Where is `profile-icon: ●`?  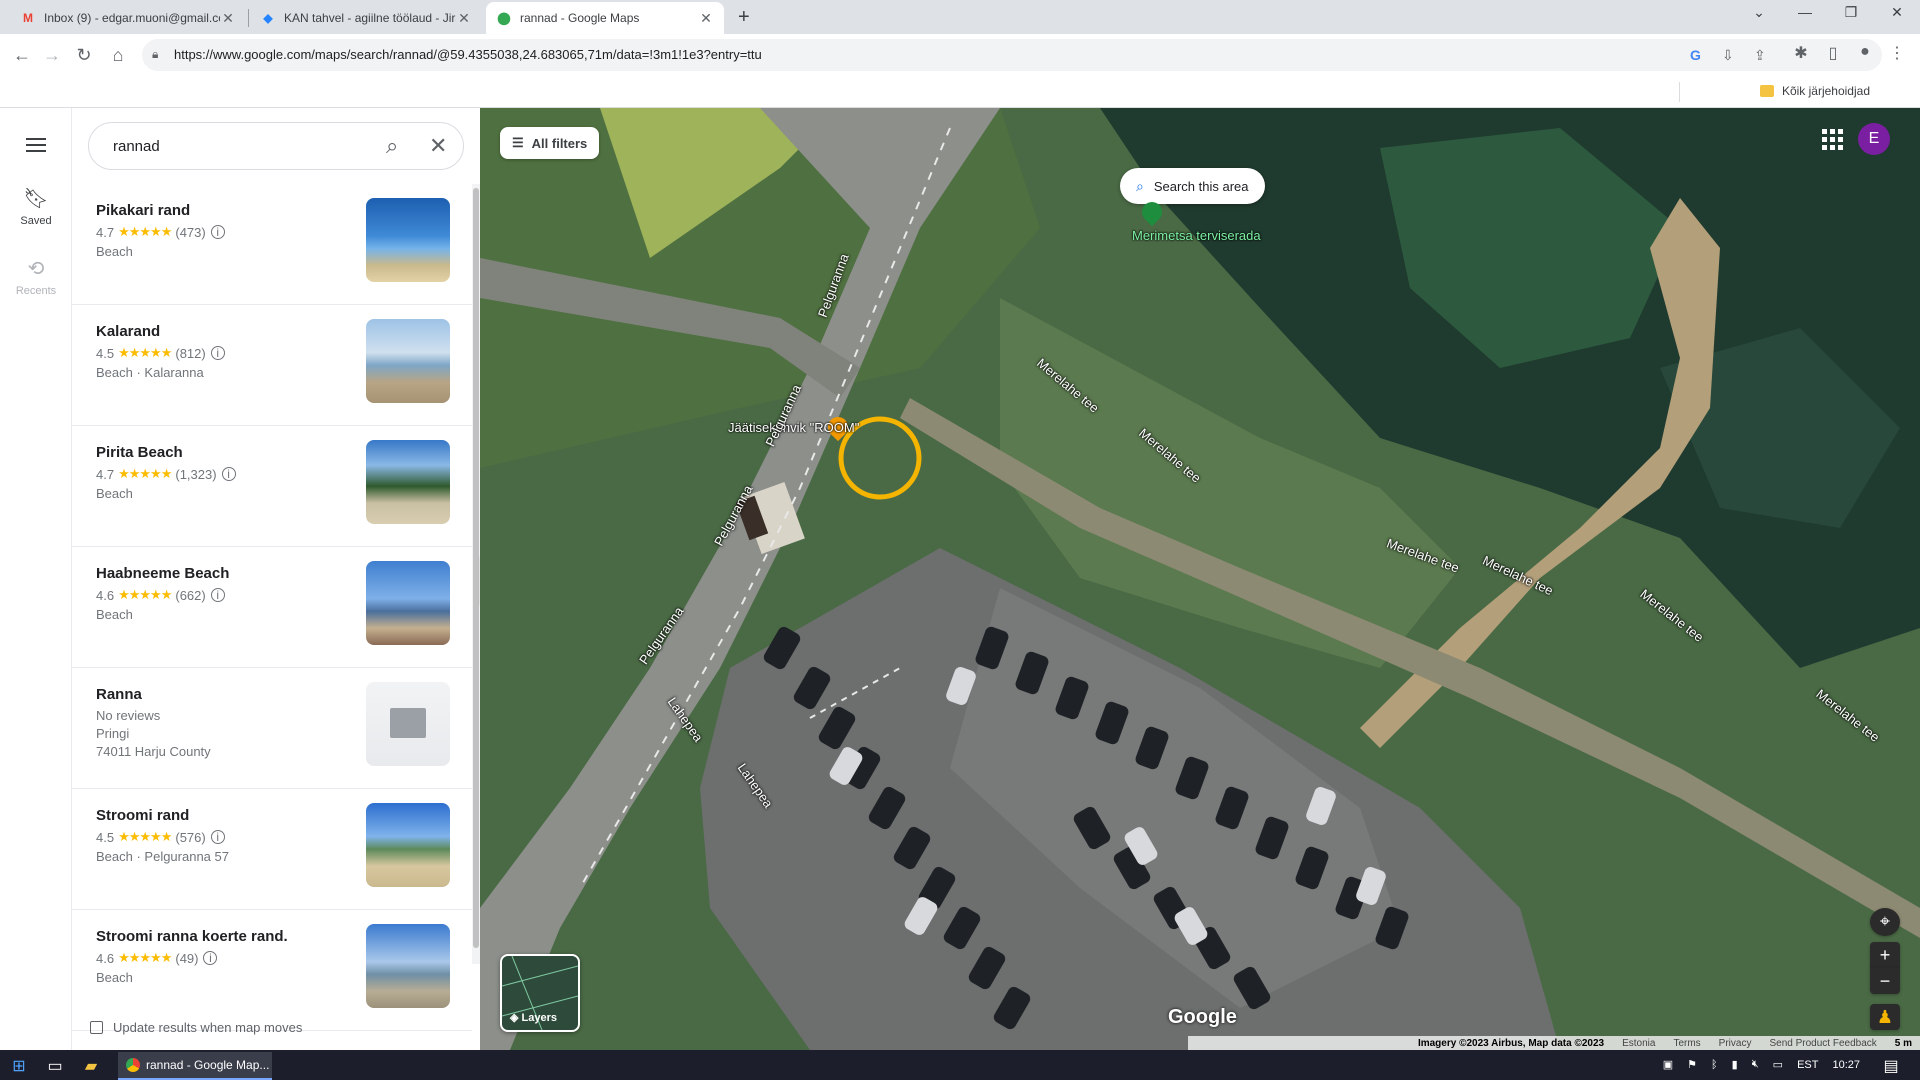
profile-icon: ● is located at coordinates (1865, 52).